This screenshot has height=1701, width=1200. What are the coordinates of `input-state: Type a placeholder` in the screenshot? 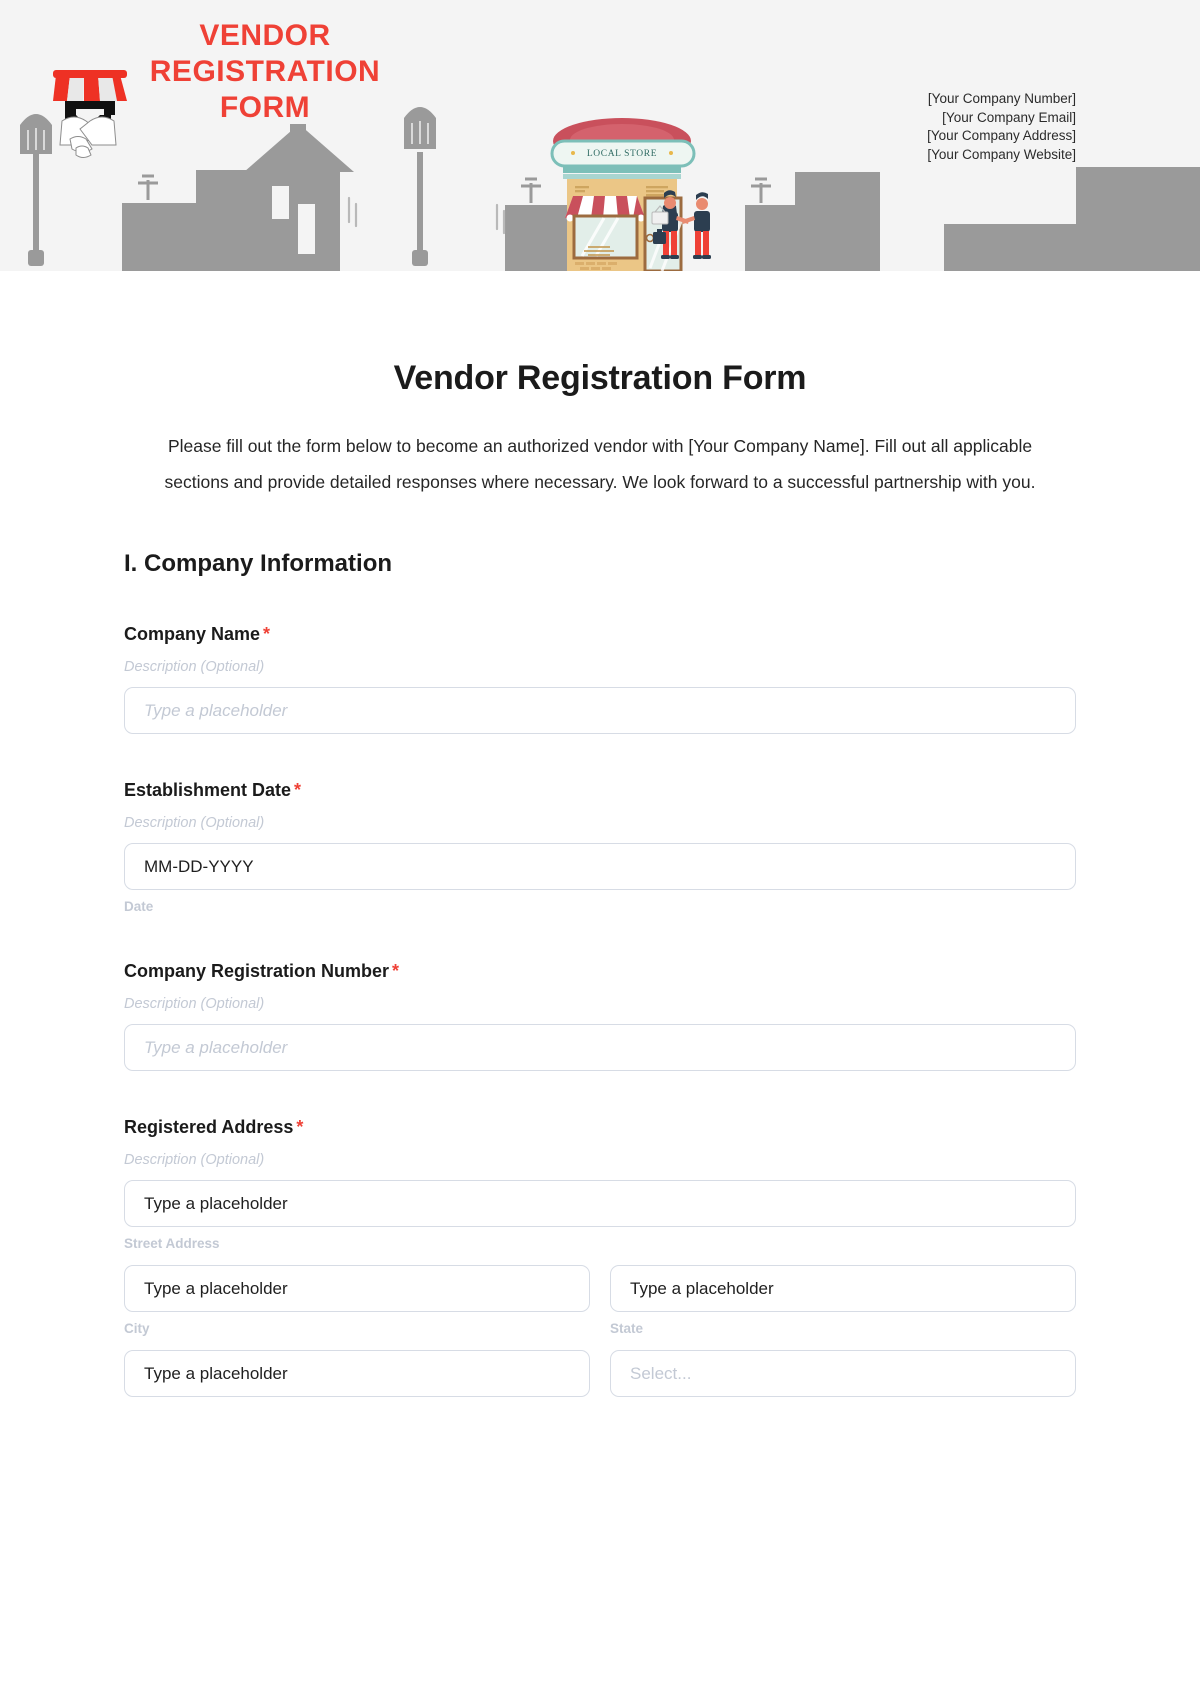 It's located at (843, 1288).